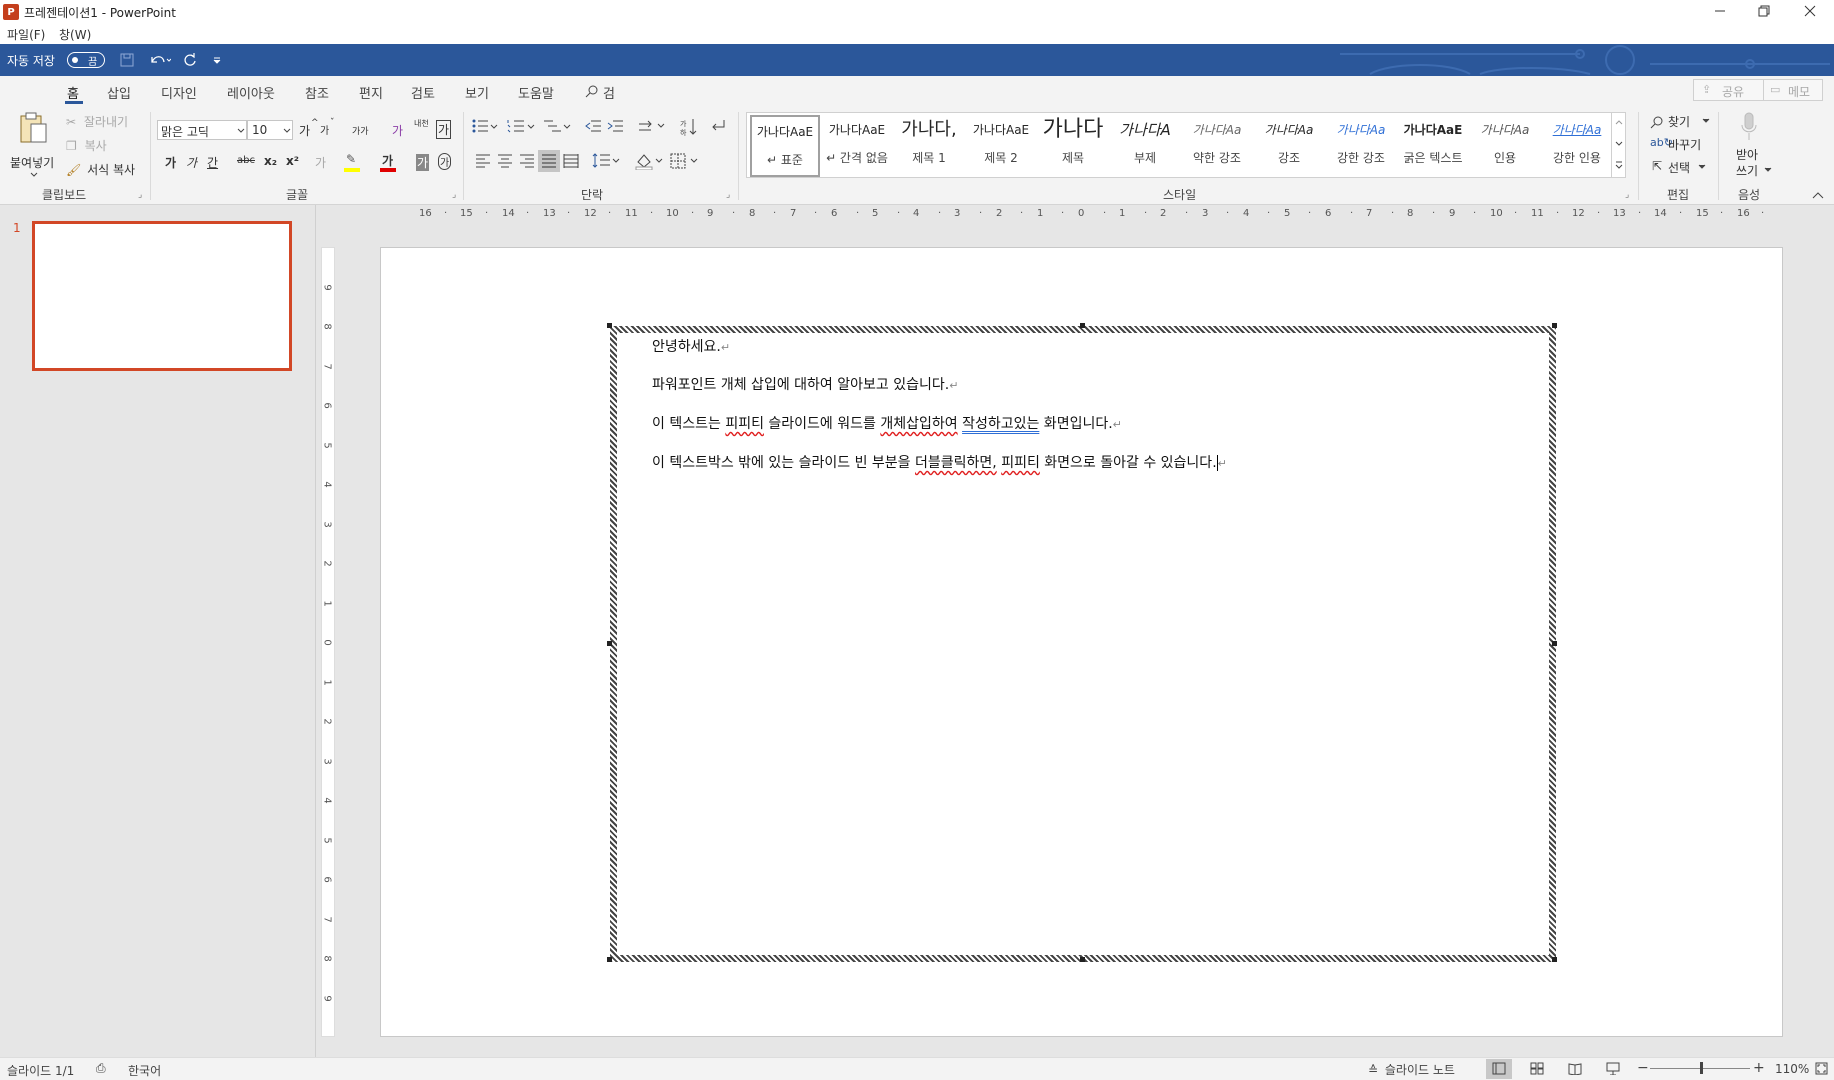  What do you see at coordinates (557, 126) in the screenshot?
I see `multilevel-list-icon` at bounding box center [557, 126].